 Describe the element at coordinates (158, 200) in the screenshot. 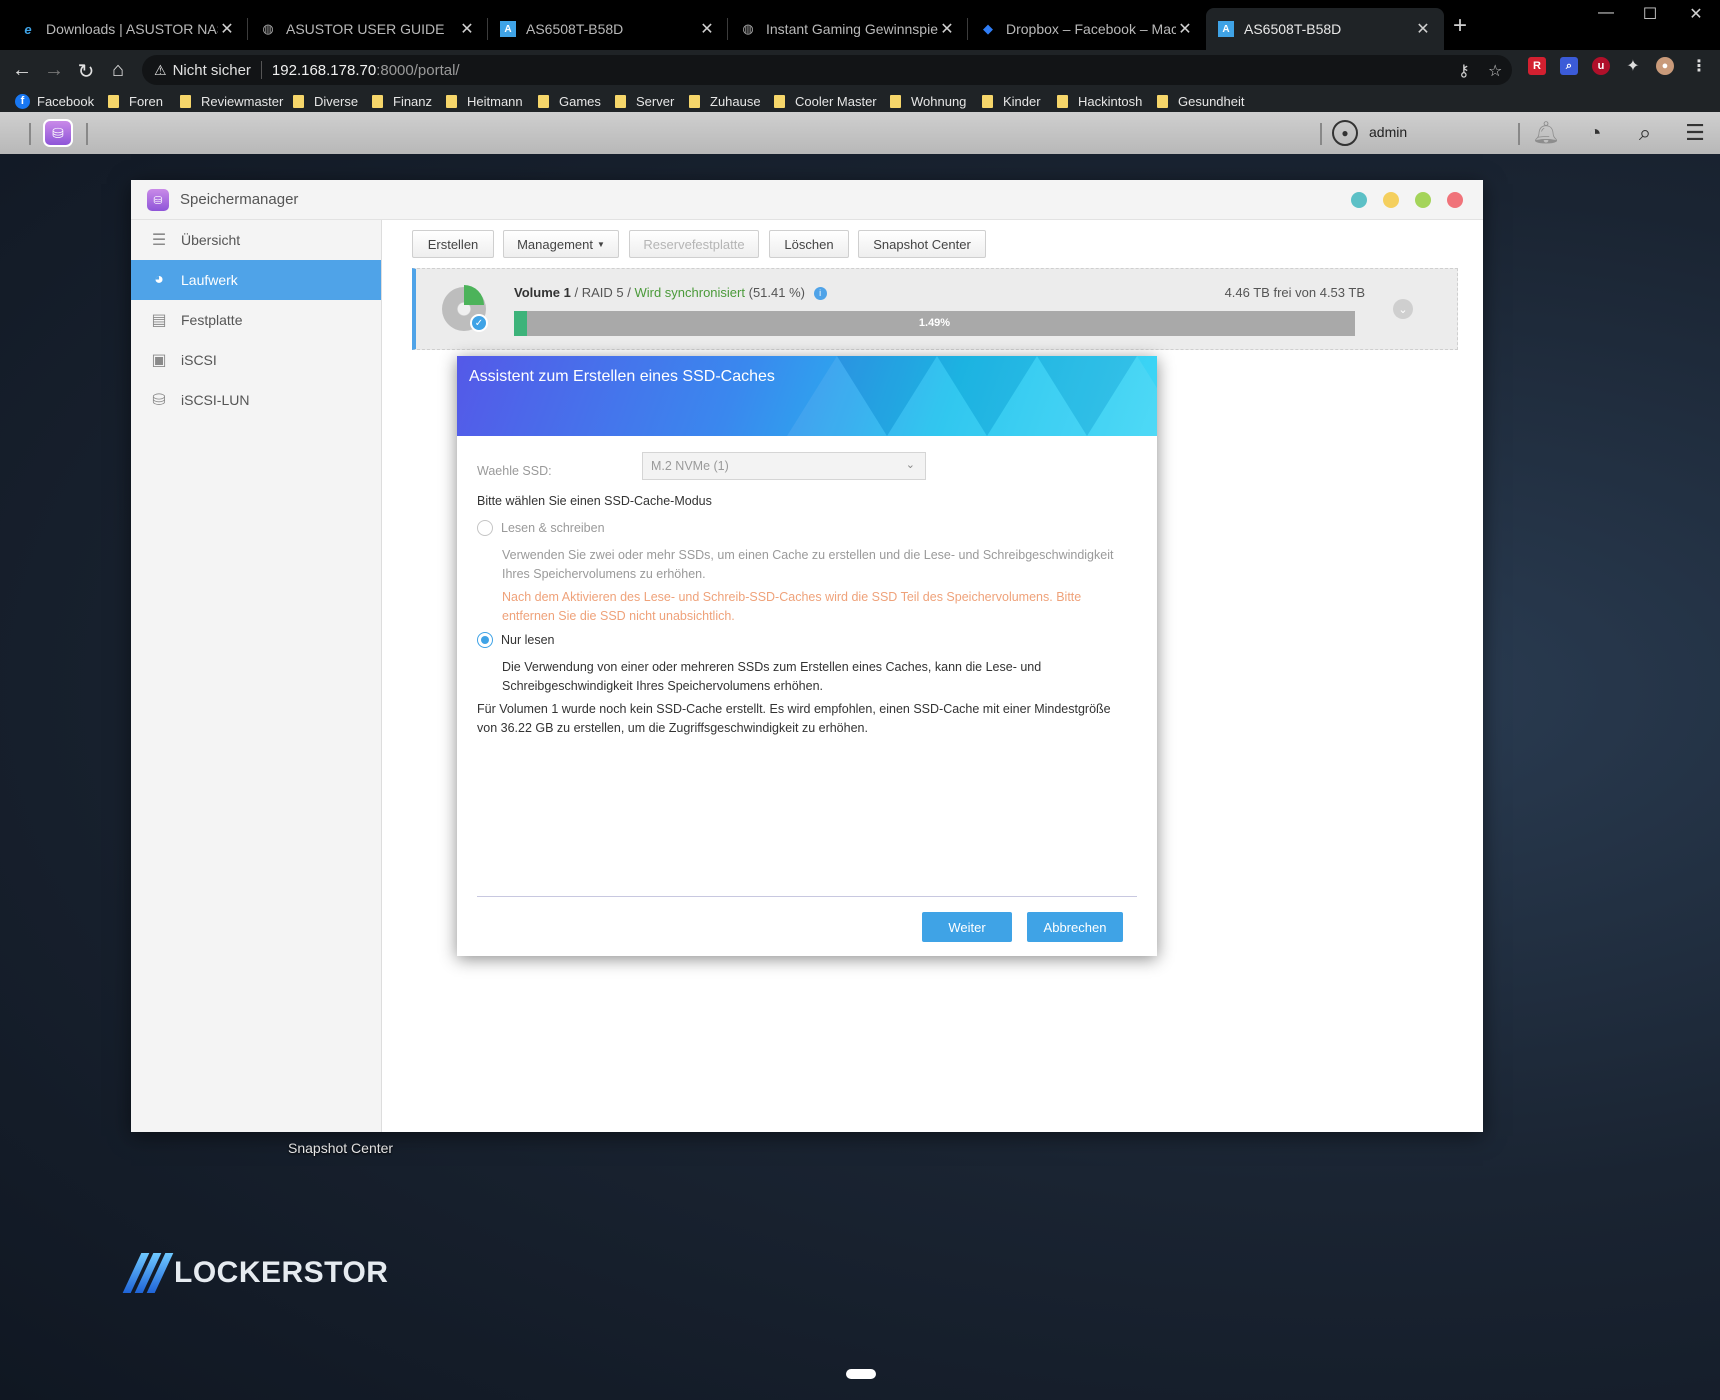

I see `storage-manager-app-icon: ⛁` at that location.